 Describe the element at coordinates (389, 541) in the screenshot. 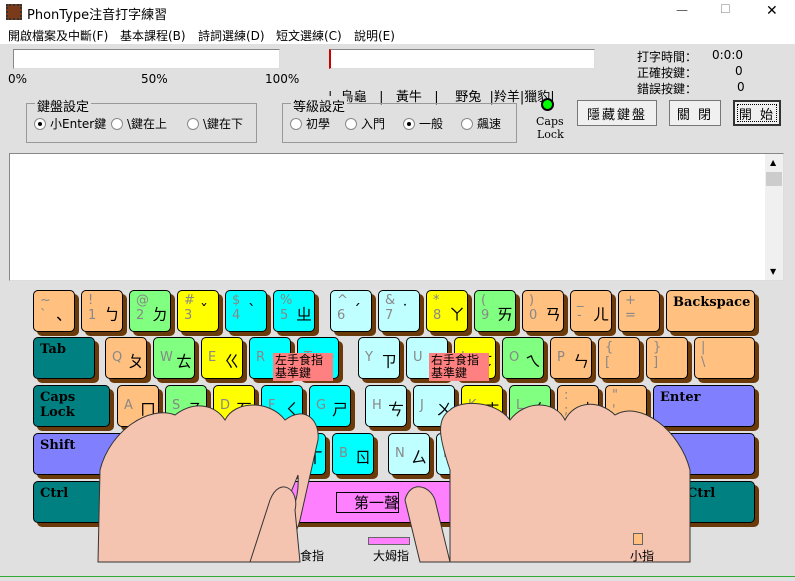

I see `thumb-color-bar` at that location.